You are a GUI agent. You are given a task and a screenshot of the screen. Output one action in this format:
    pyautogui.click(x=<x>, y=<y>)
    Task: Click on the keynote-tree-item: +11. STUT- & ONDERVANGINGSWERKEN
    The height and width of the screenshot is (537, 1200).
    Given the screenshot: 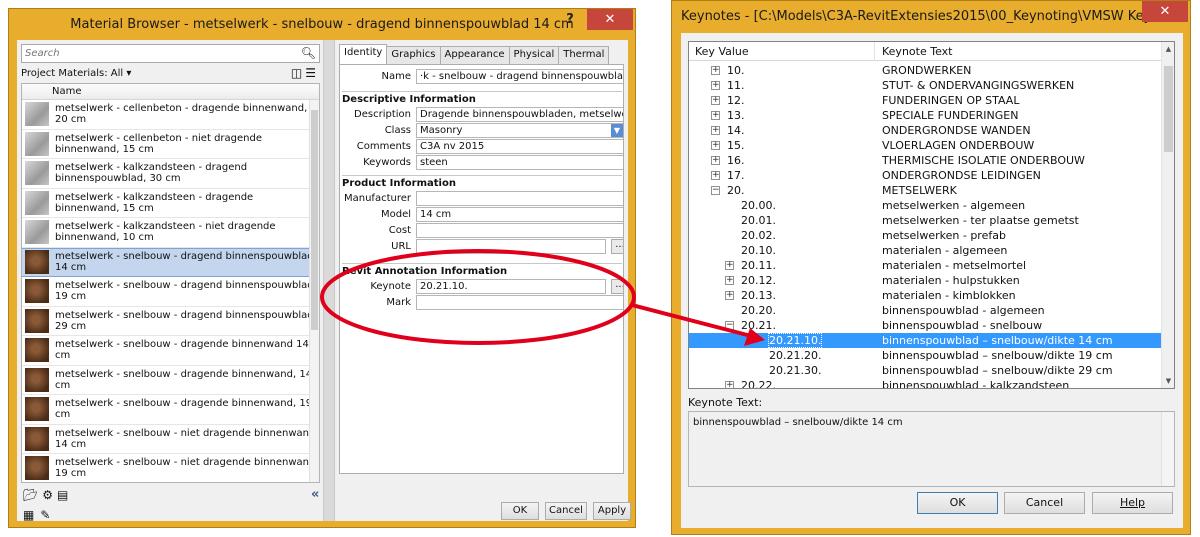 What is the action you would take?
    pyautogui.click(x=926, y=85)
    